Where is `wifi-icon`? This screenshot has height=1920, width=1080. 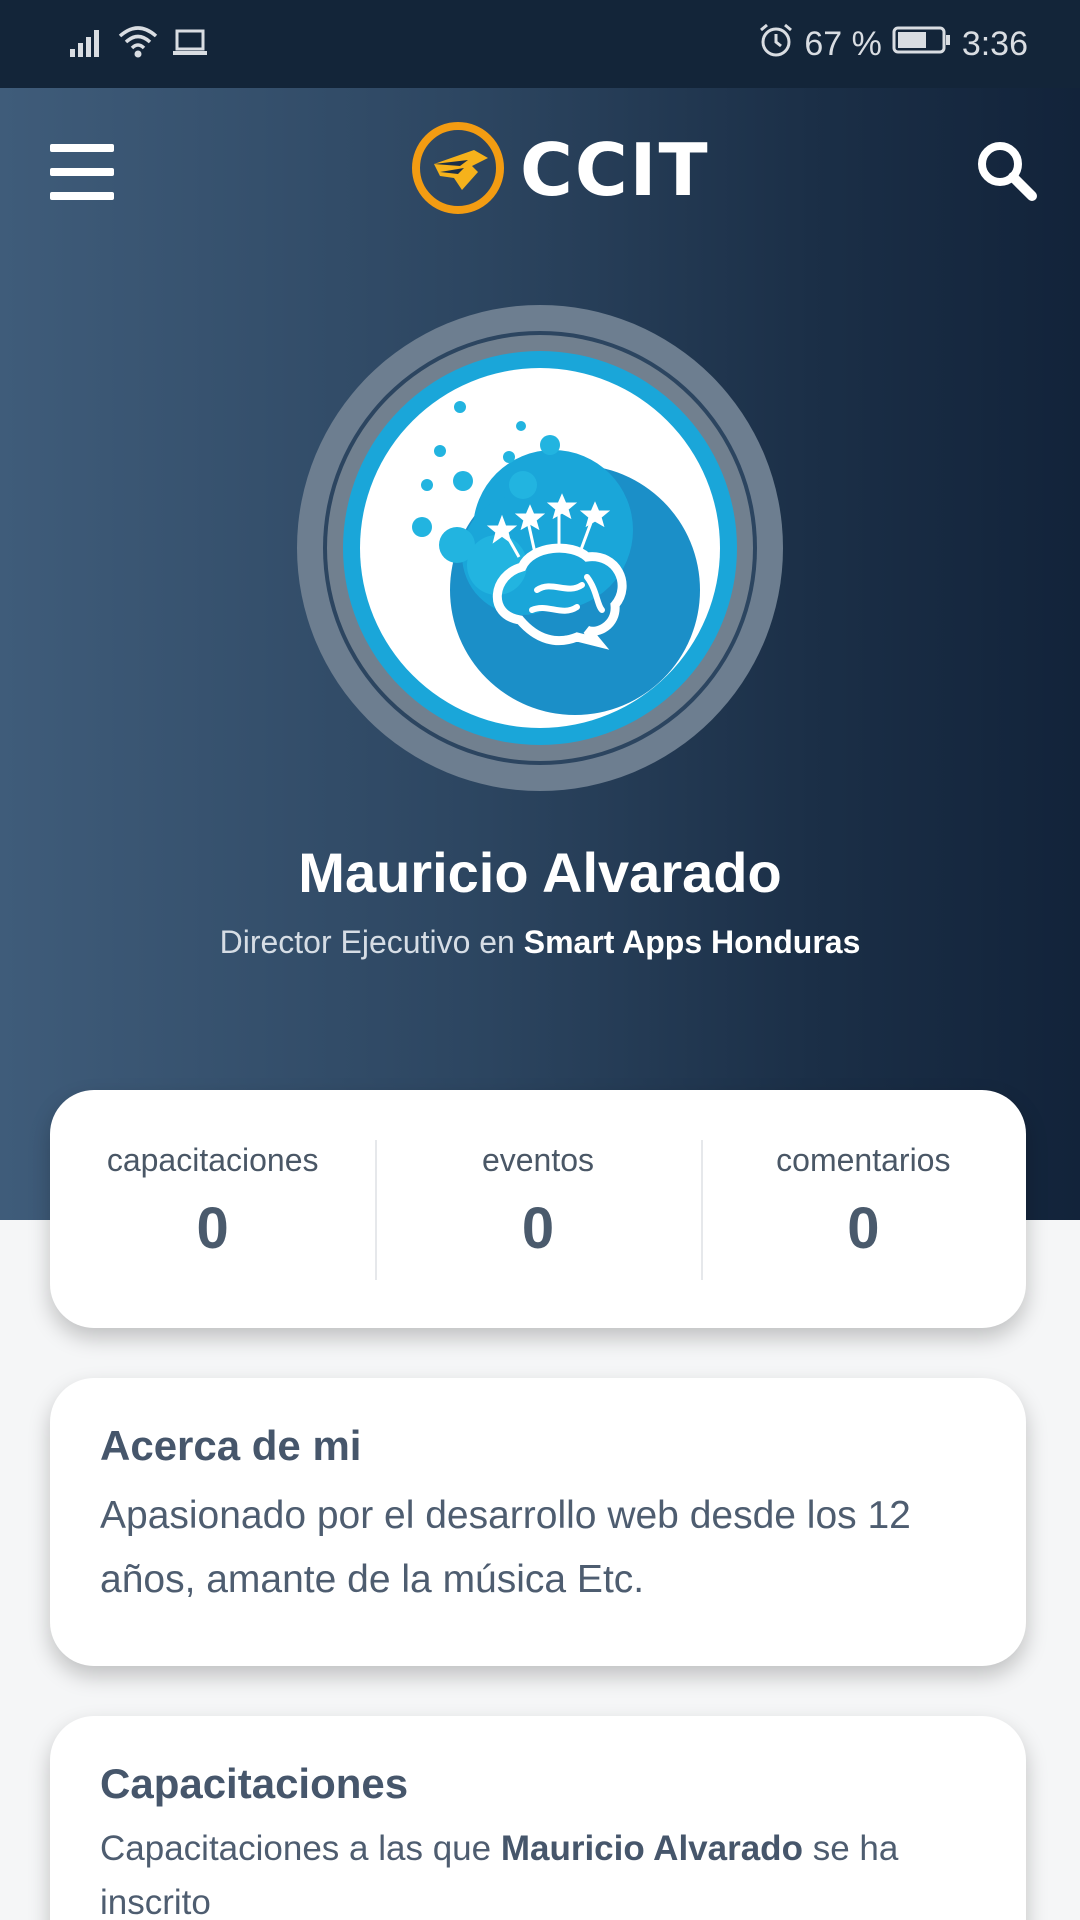 wifi-icon is located at coordinates (138, 44).